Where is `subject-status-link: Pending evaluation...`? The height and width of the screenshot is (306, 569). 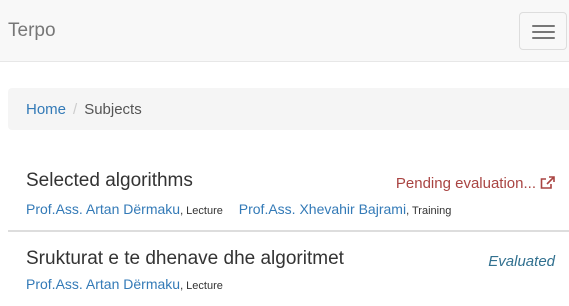
subject-status-link: Pending evaluation... is located at coordinates (475, 183).